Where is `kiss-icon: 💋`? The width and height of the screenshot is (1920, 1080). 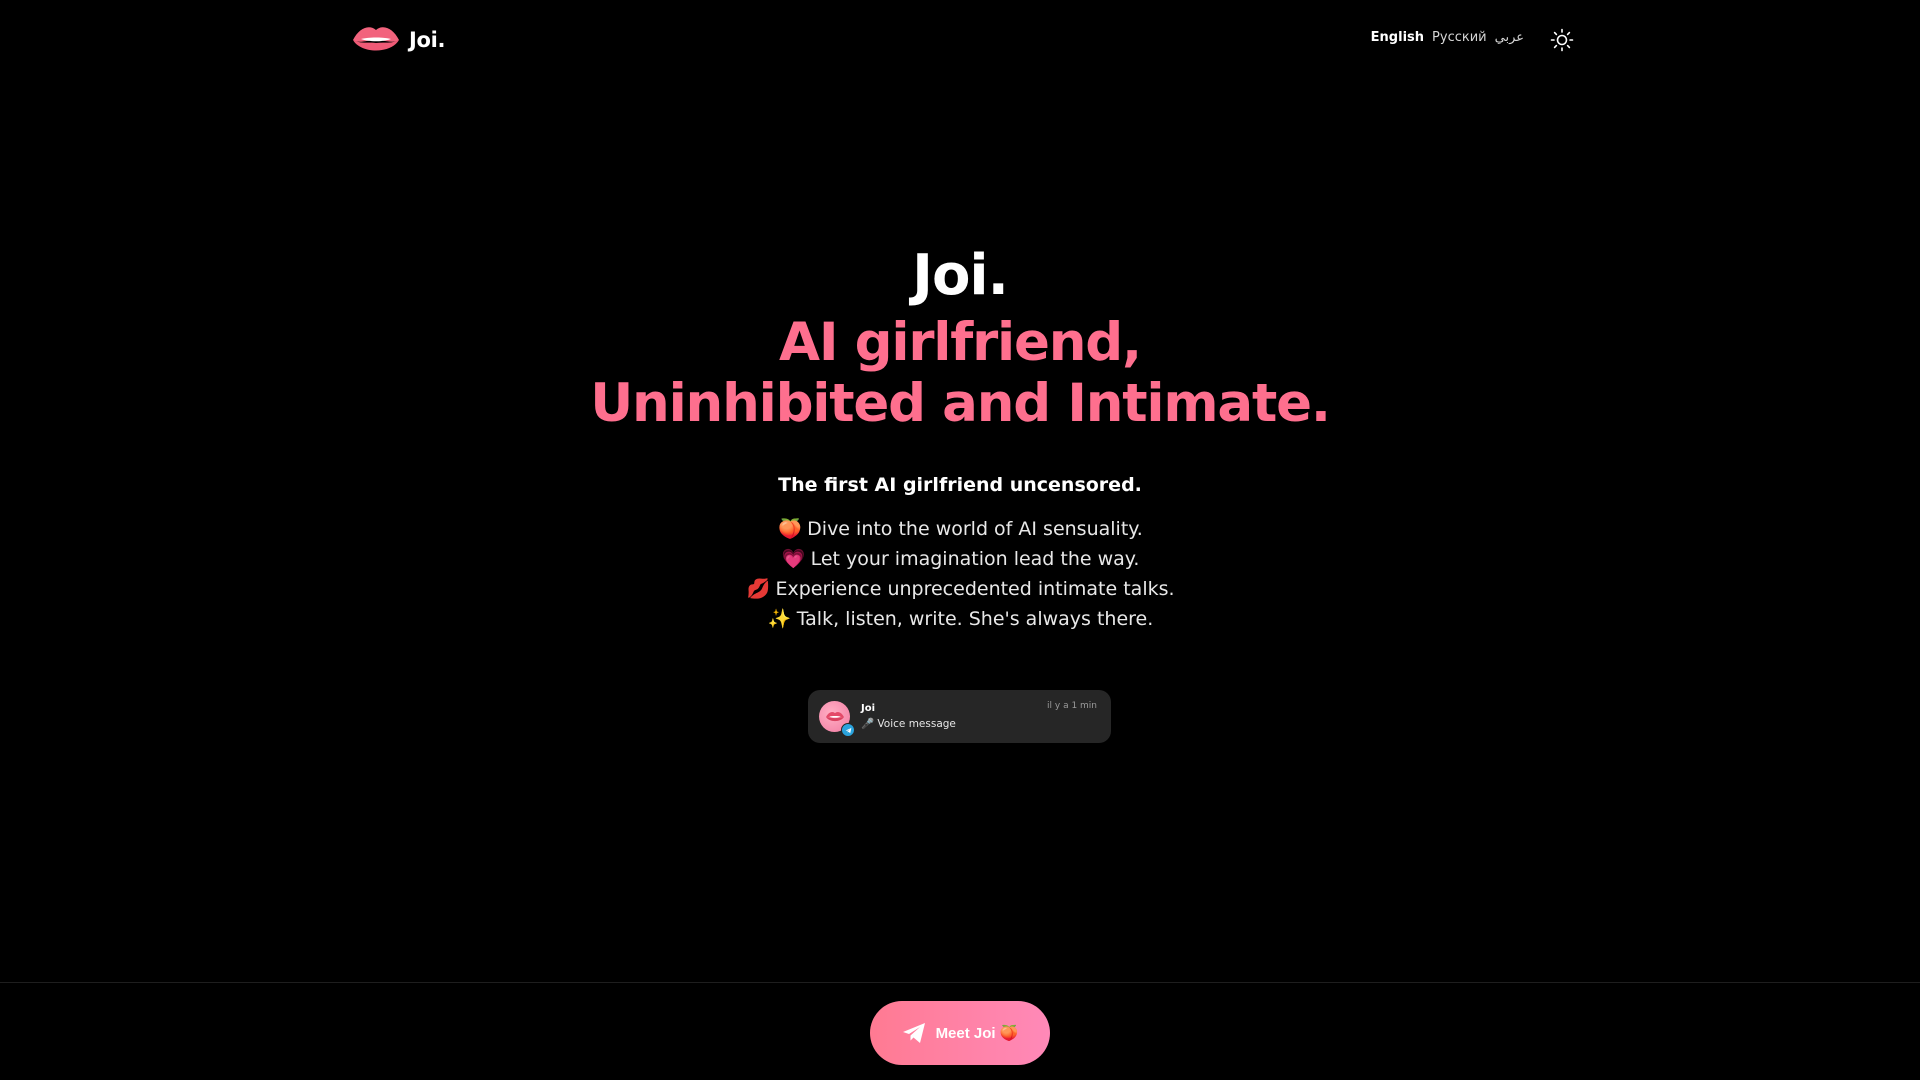 kiss-icon: 💋 is located at coordinates (758, 589).